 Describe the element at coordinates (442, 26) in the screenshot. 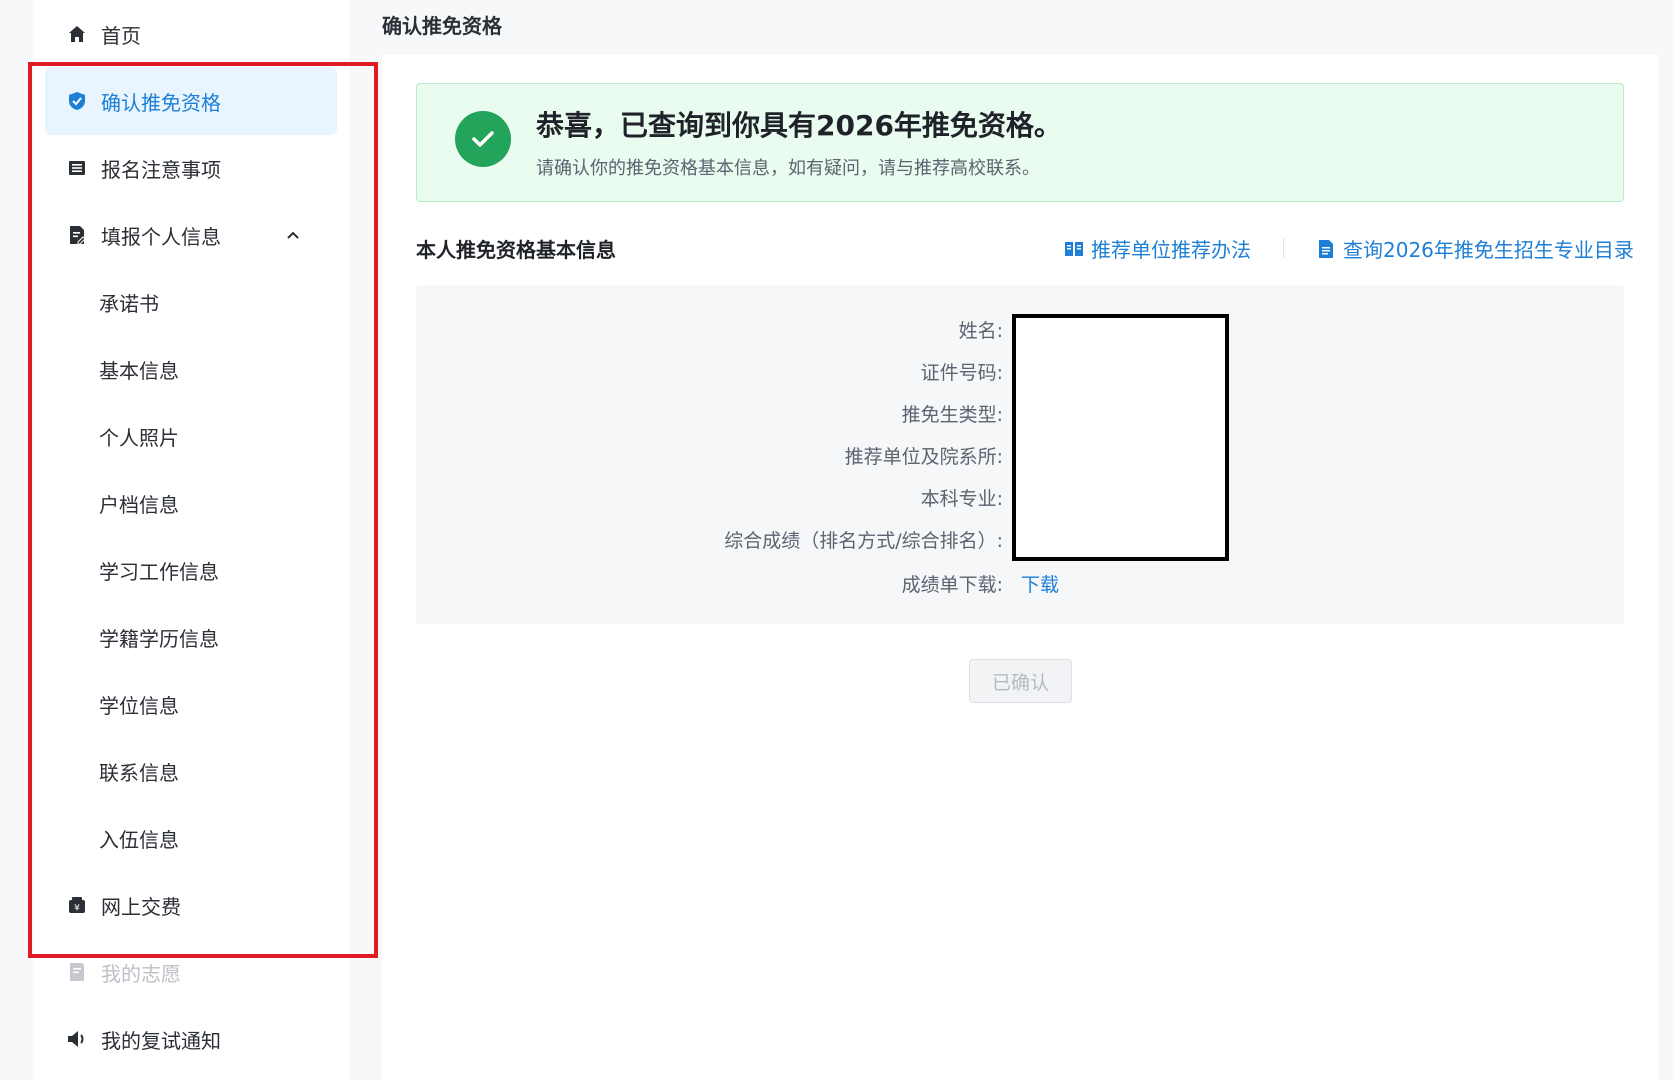

I see `page-title: 确认推免资格` at that location.